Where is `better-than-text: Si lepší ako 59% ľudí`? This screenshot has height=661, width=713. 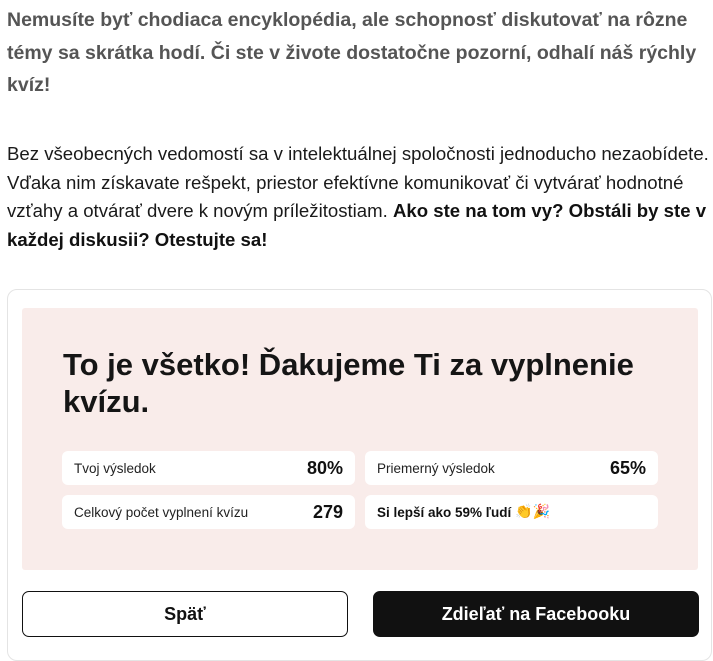 better-than-text: Si lepší ako 59% ľudí is located at coordinates (444, 512).